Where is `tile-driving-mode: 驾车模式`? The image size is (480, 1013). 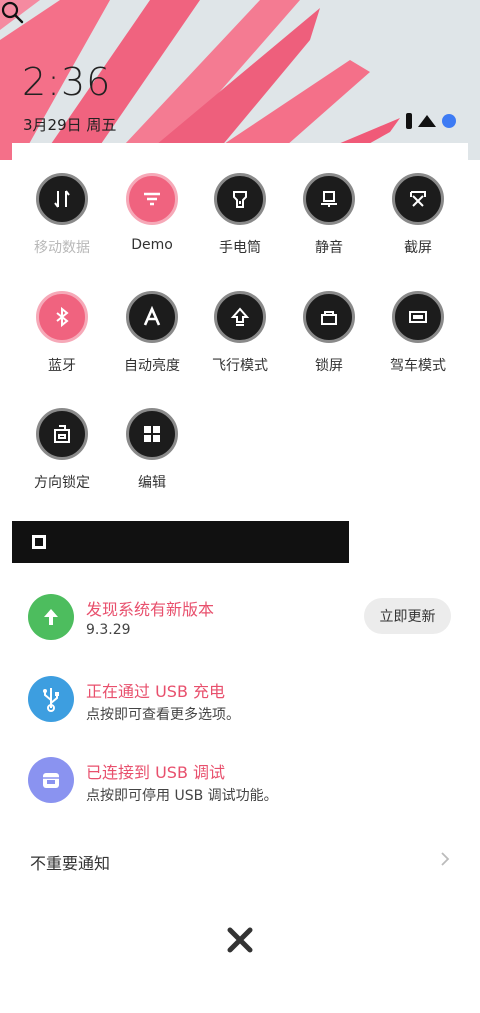 tile-driving-mode: 驾车模式 is located at coordinates (418, 333).